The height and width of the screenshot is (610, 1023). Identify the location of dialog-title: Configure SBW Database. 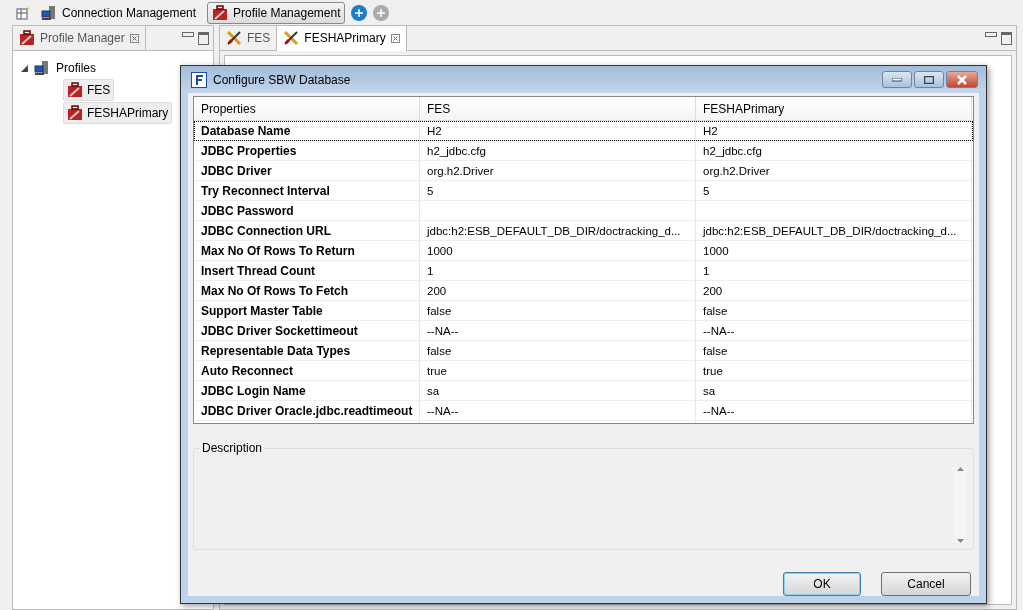
(282, 79).